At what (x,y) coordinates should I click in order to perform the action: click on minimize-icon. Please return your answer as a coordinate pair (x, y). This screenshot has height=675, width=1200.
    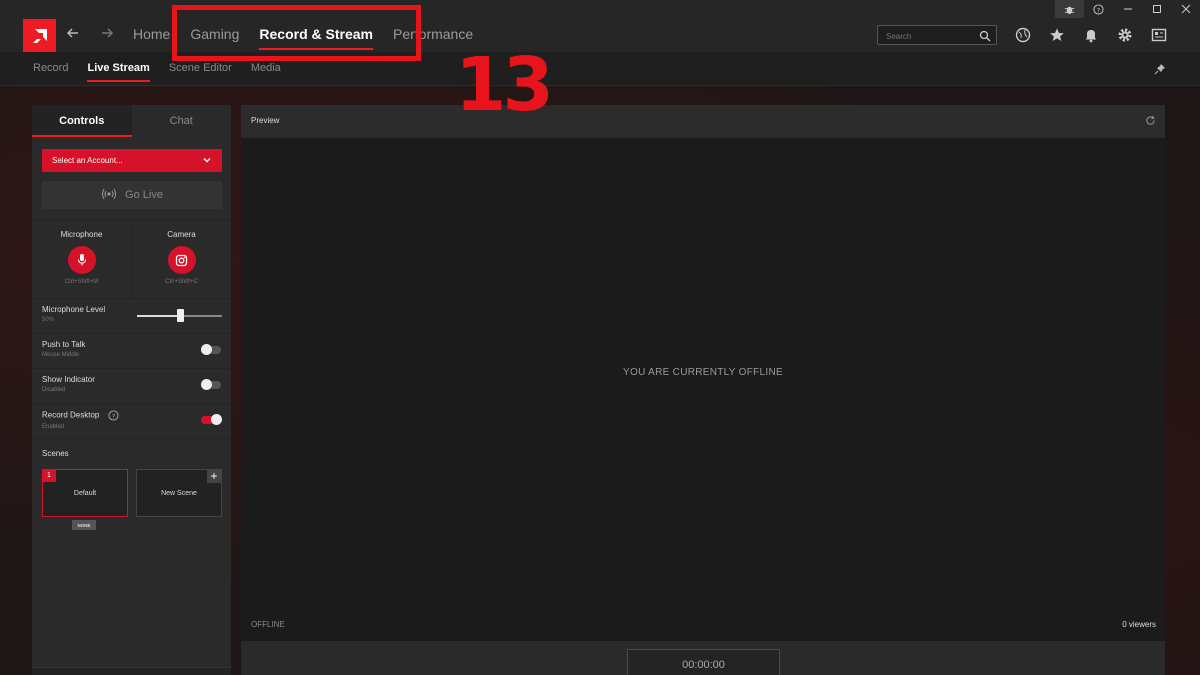
    Looking at the image, I should click on (1127, 9).